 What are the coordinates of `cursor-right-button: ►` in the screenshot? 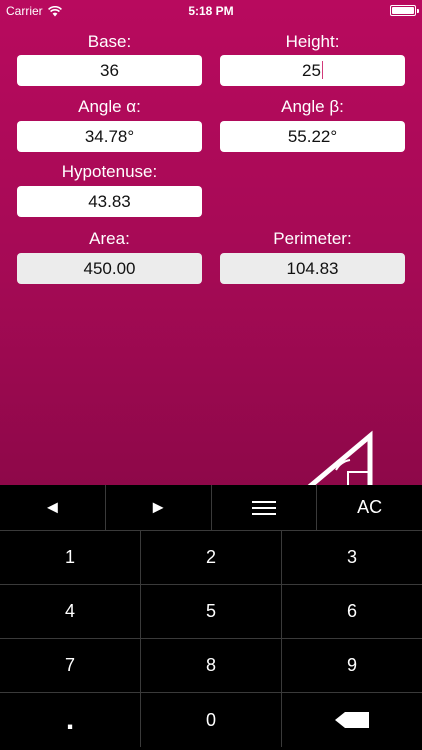 It's located at (159, 507).